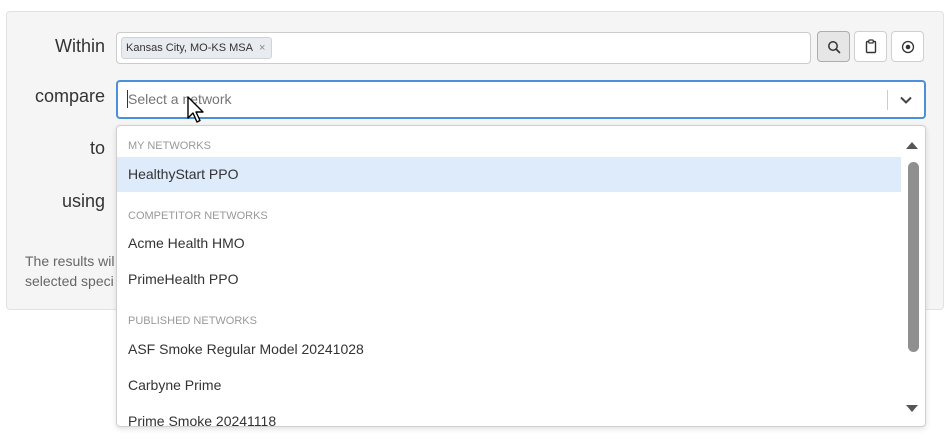 This screenshot has height=442, width=950. Describe the element at coordinates (198, 216) in the screenshot. I see `group-header-competitor-networks: COMPETITOR NETWORKS` at that location.